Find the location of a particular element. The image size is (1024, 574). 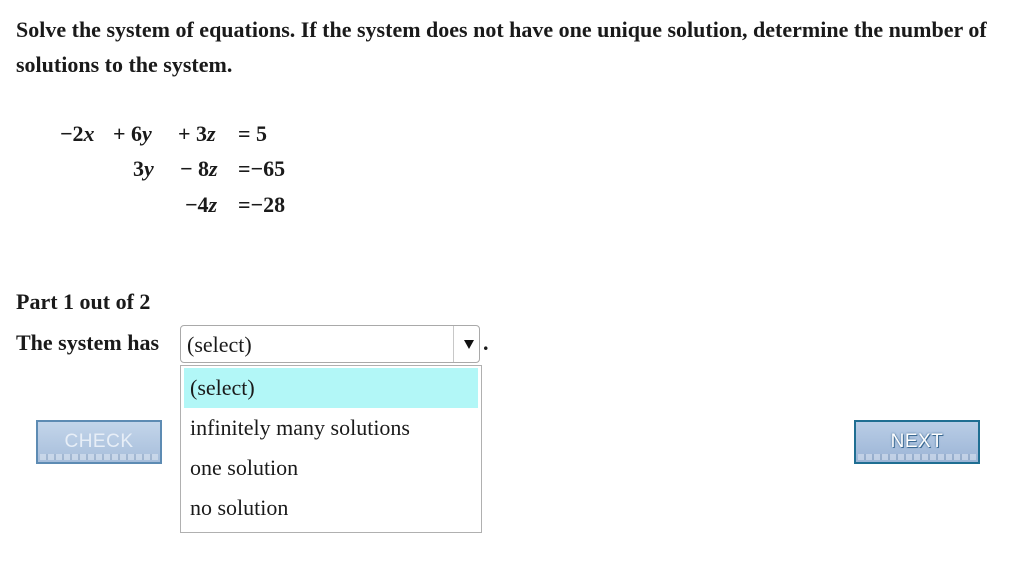

check-button: CHECK is located at coordinates (99, 442).